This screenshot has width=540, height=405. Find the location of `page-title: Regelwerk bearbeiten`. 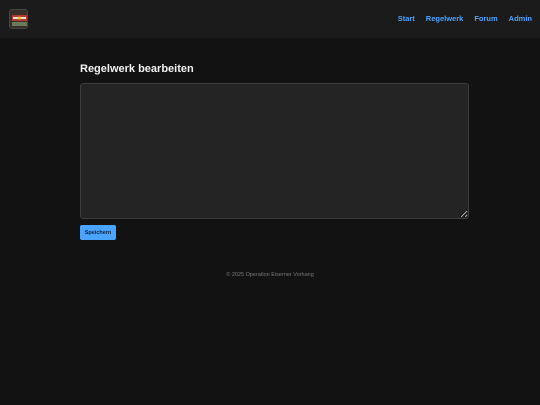

page-title: Regelwerk bearbeiten is located at coordinates (137, 69).